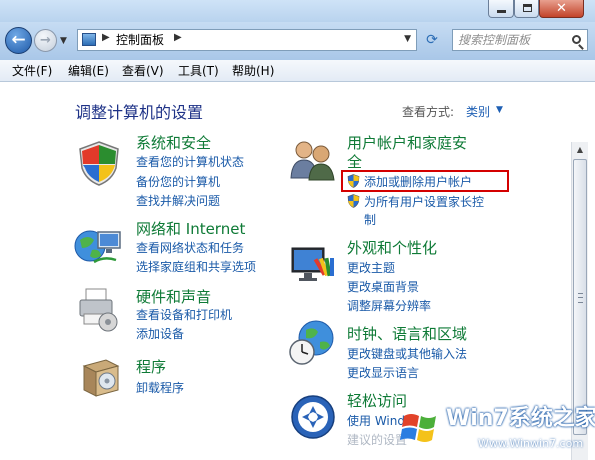  I want to click on menu-bar: 文件(F) 编辑(E) 查看(V) 工具(T) 帮助(H), so click(297, 71).